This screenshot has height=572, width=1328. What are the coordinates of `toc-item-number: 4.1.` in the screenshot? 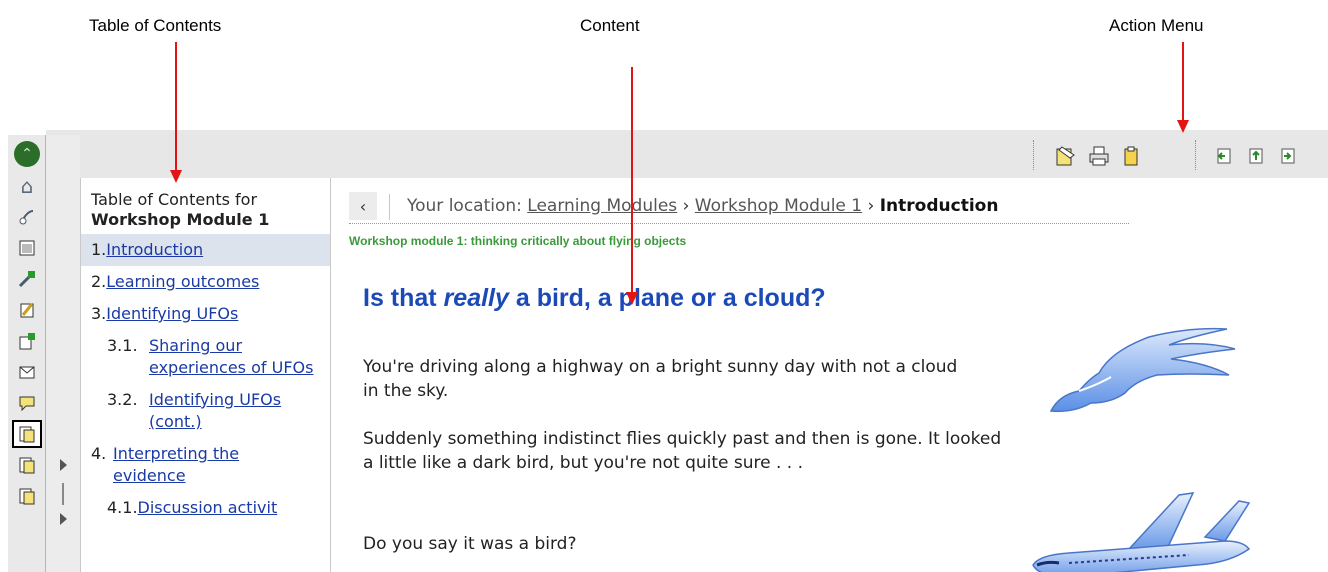 It's located at (122, 507).